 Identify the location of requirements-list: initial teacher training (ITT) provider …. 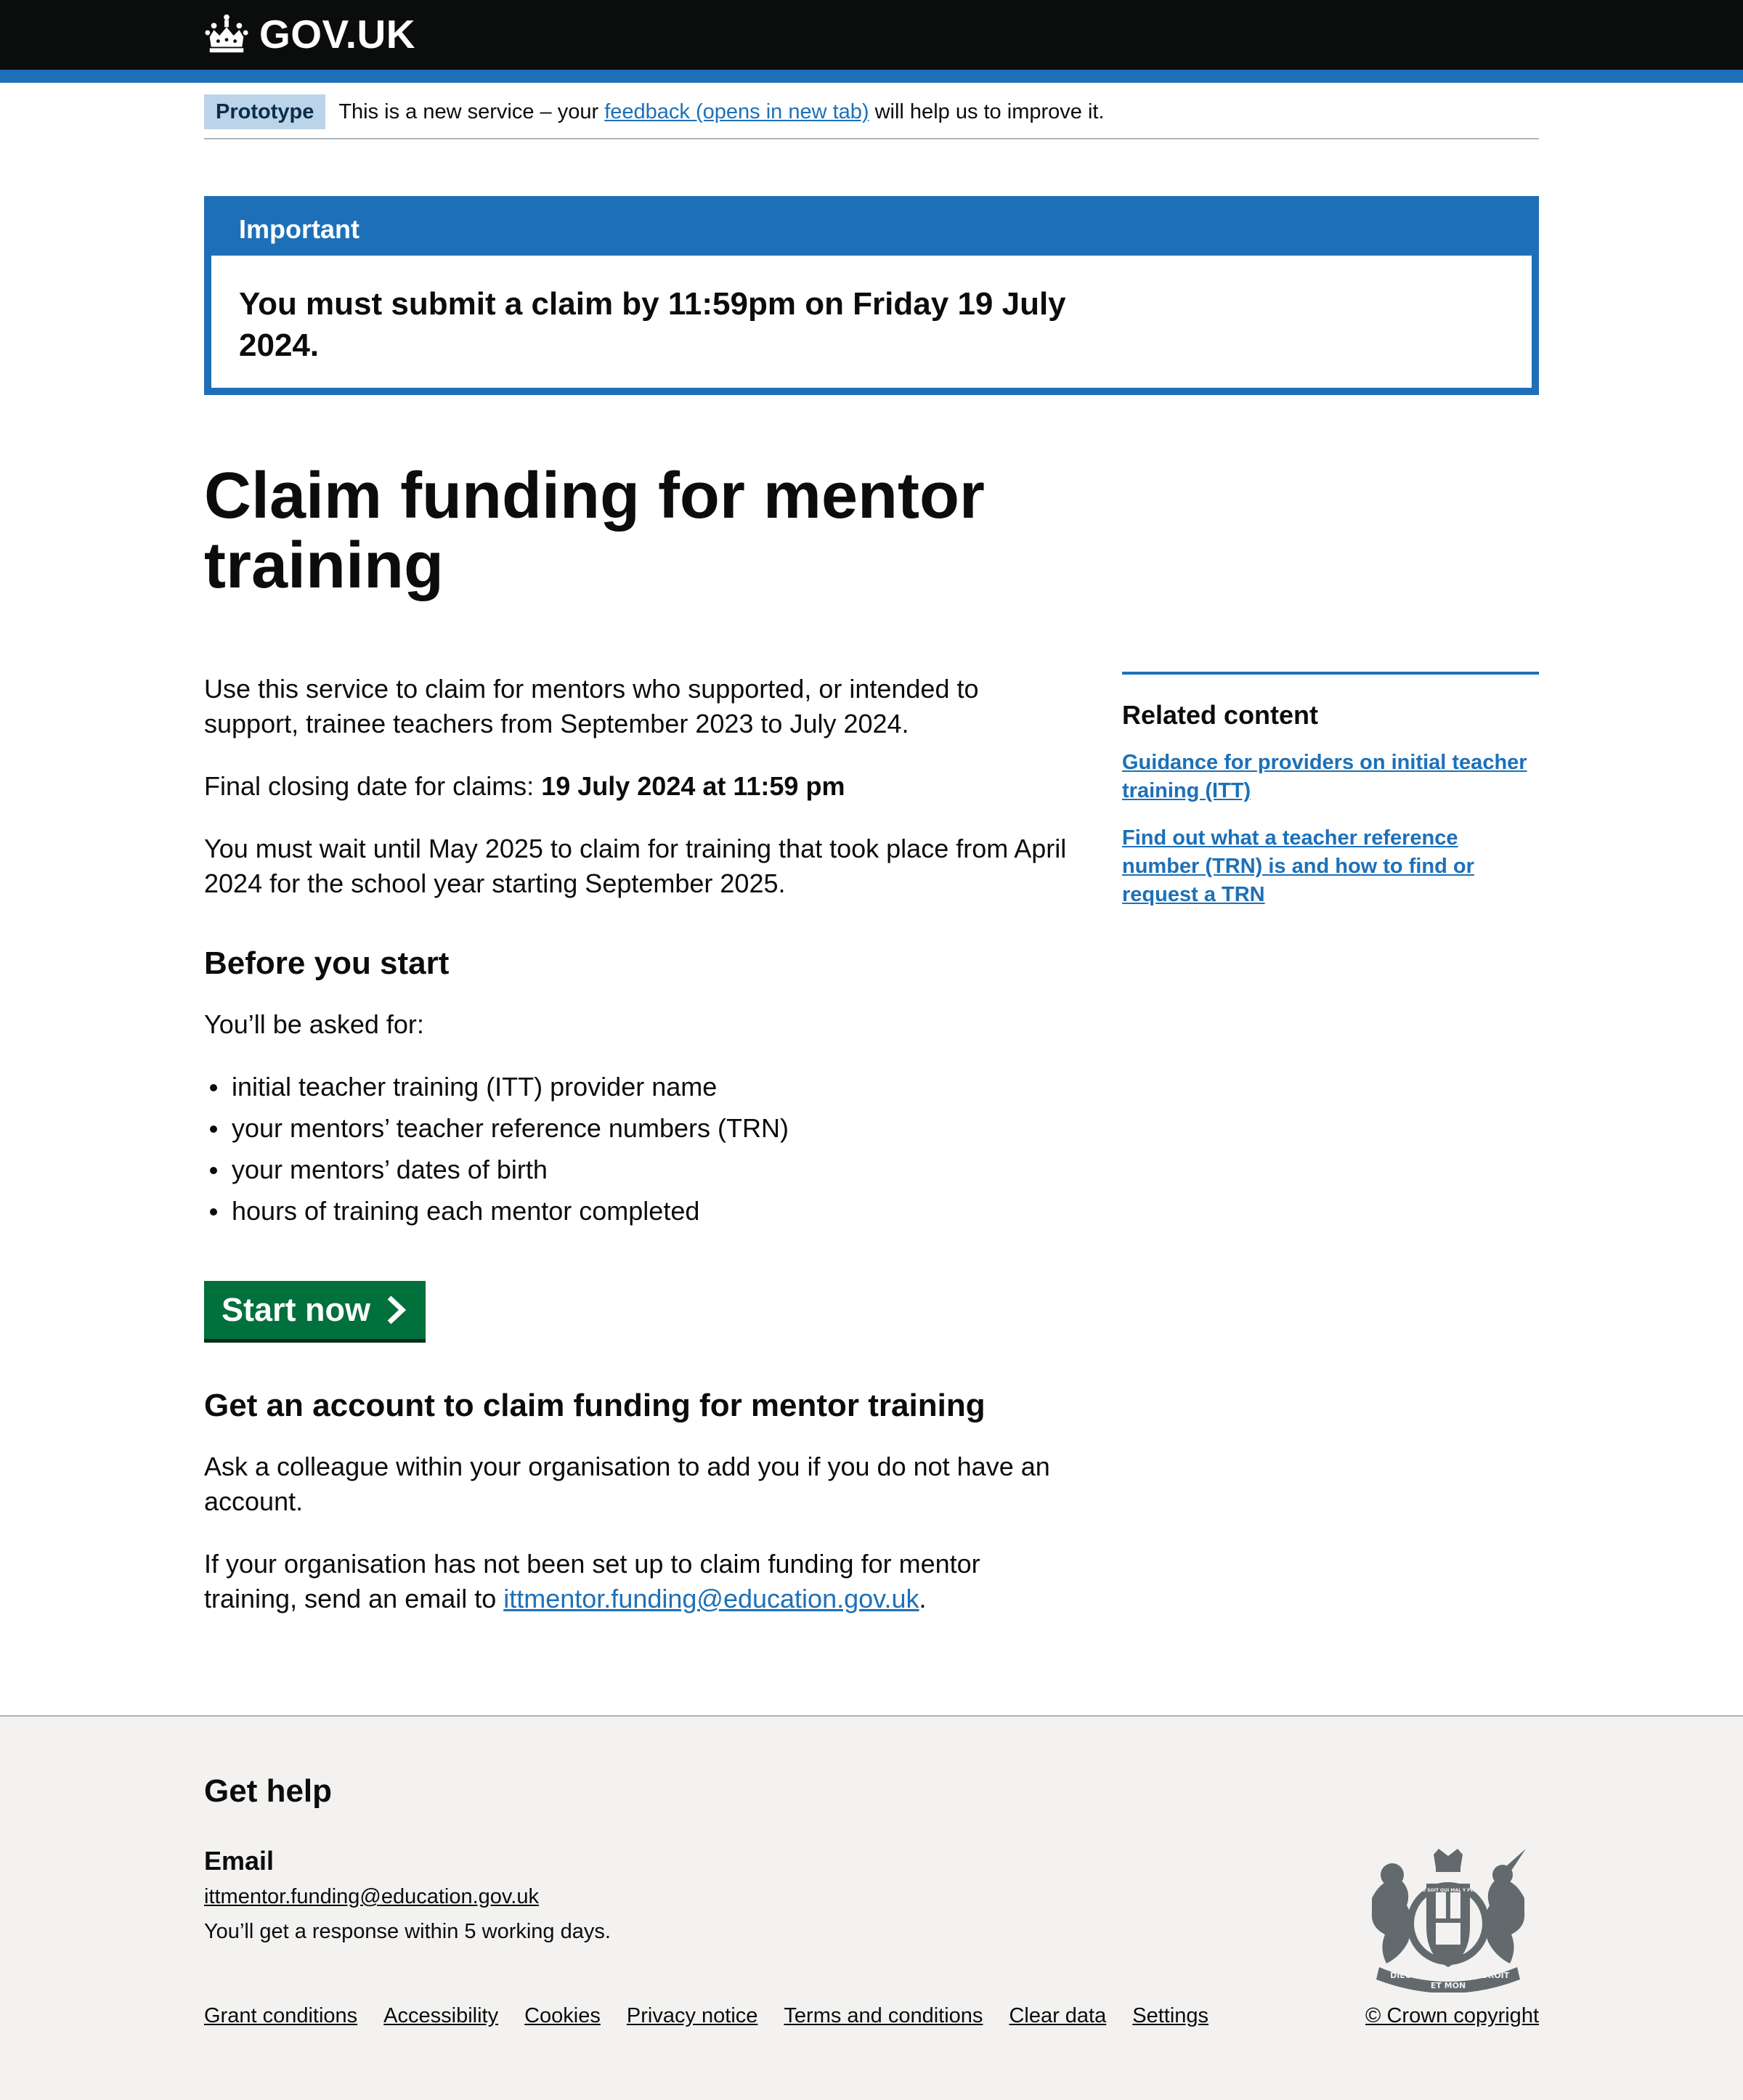
(640, 1149).